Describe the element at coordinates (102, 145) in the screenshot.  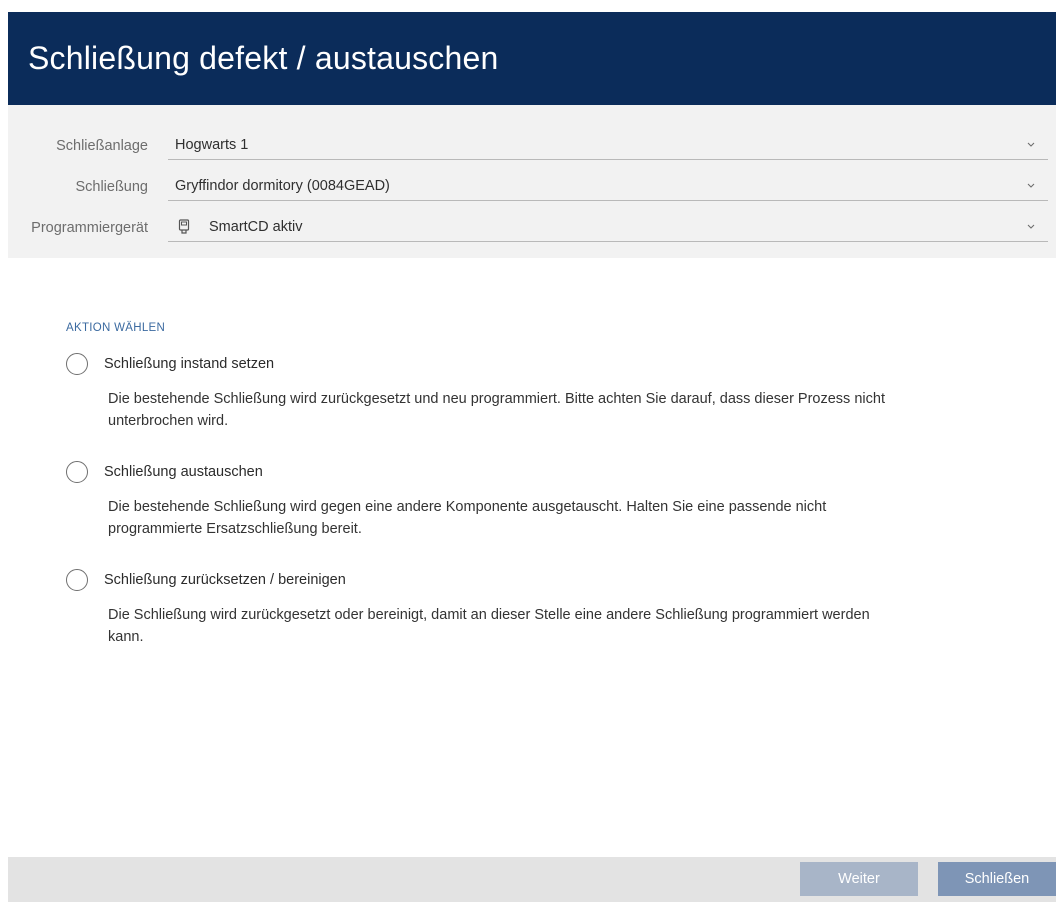
I see `schliessanlage-label: Schließanlage` at that location.